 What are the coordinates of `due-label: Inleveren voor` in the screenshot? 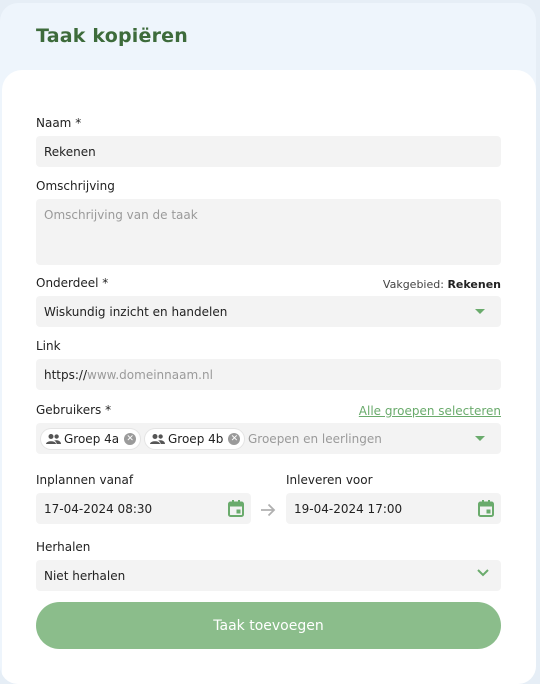 It's located at (329, 480).